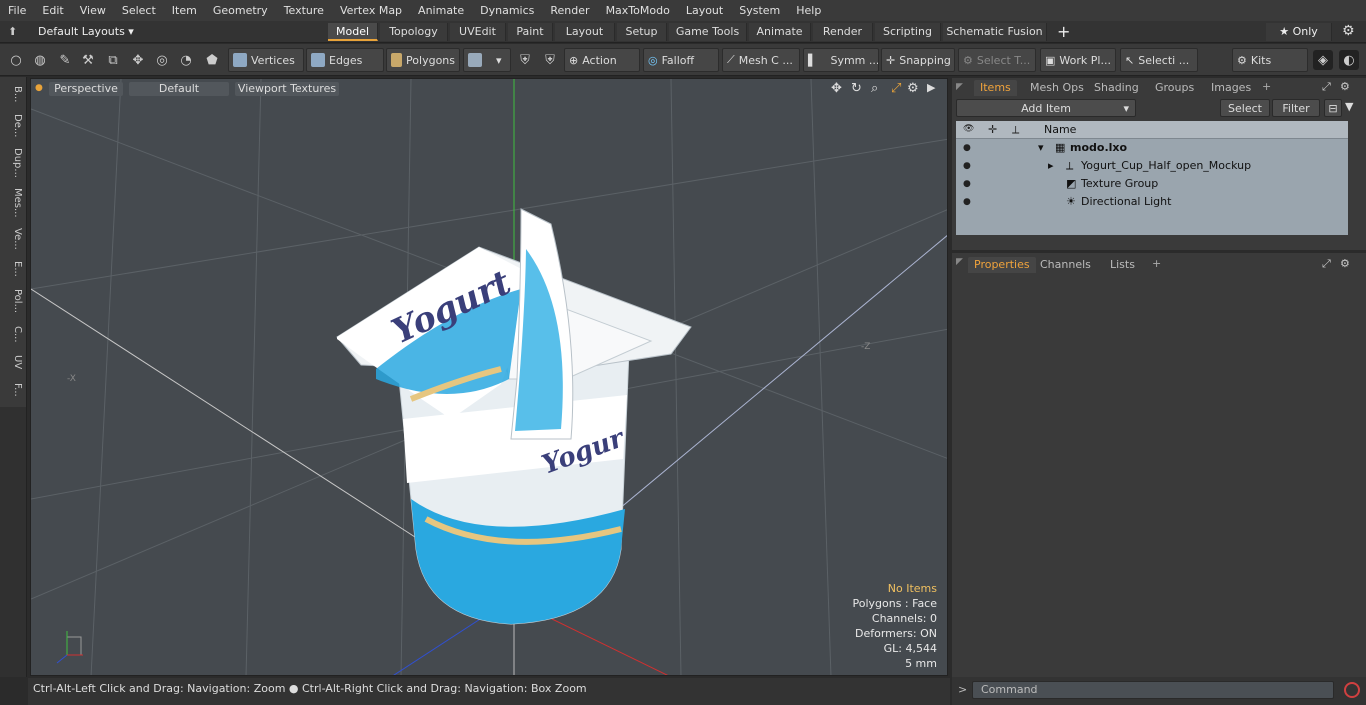  I want to click on menu-vertex-map: Vertex Map, so click(371, 10).